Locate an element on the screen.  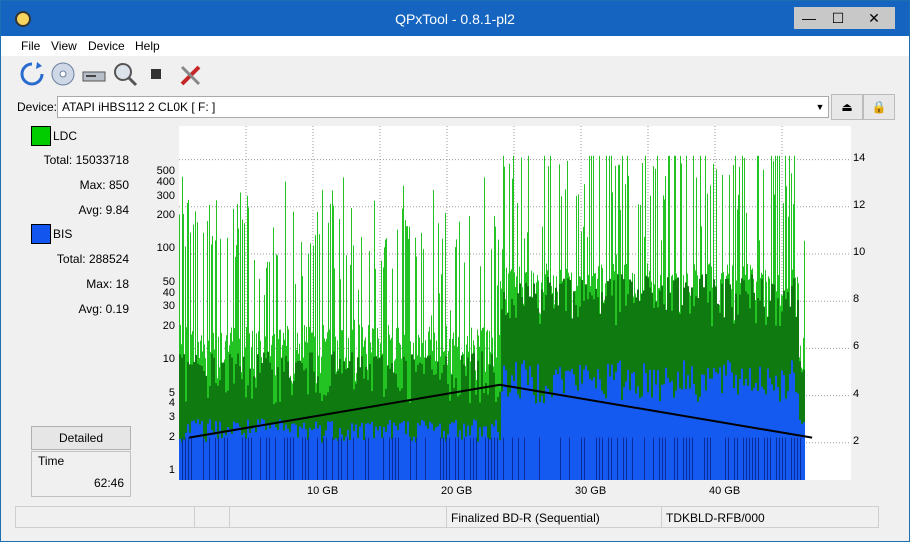
menu-device: Device is located at coordinates (106, 46).